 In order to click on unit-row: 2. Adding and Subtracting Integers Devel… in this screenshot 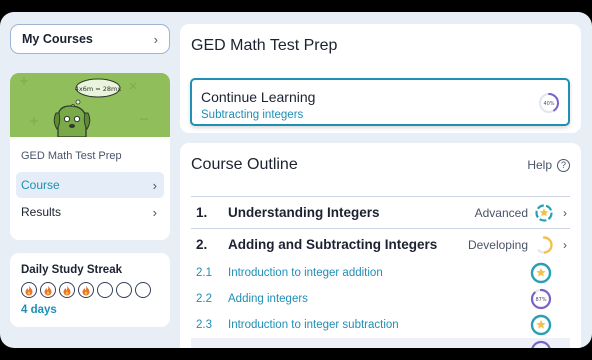, I will do `click(380, 244)`.